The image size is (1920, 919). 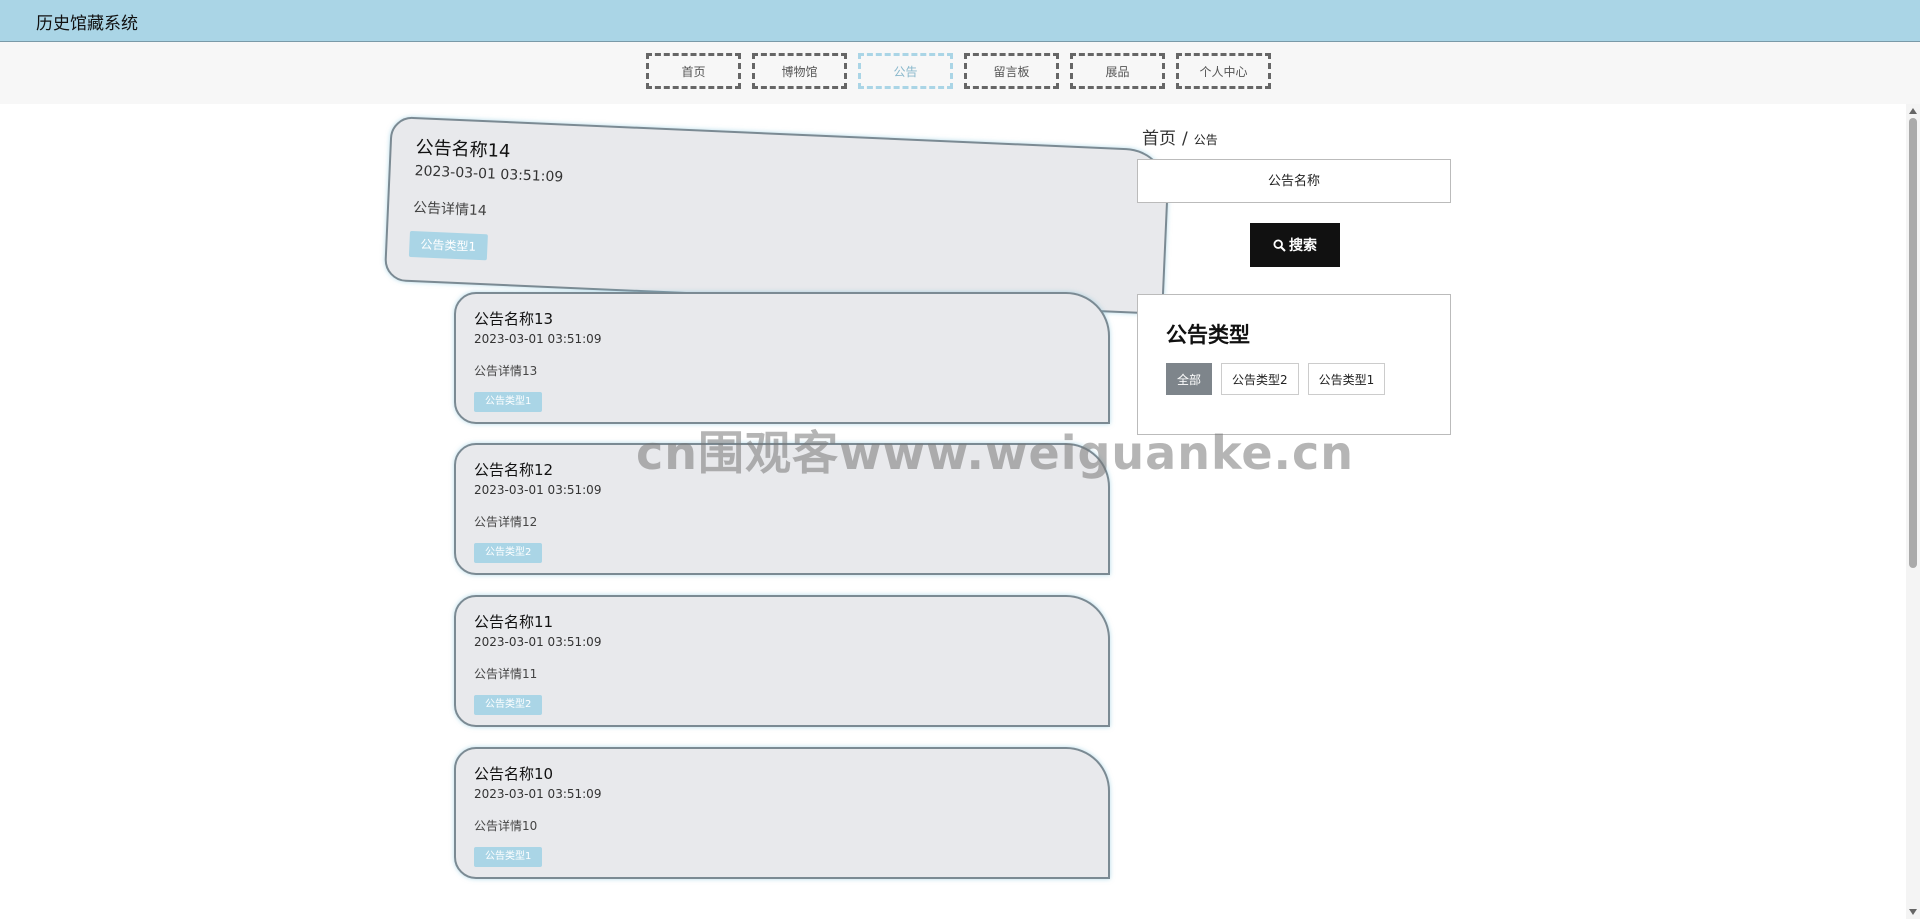 What do you see at coordinates (463, 150) in the screenshot?
I see `notice-title: 公告名称14` at bounding box center [463, 150].